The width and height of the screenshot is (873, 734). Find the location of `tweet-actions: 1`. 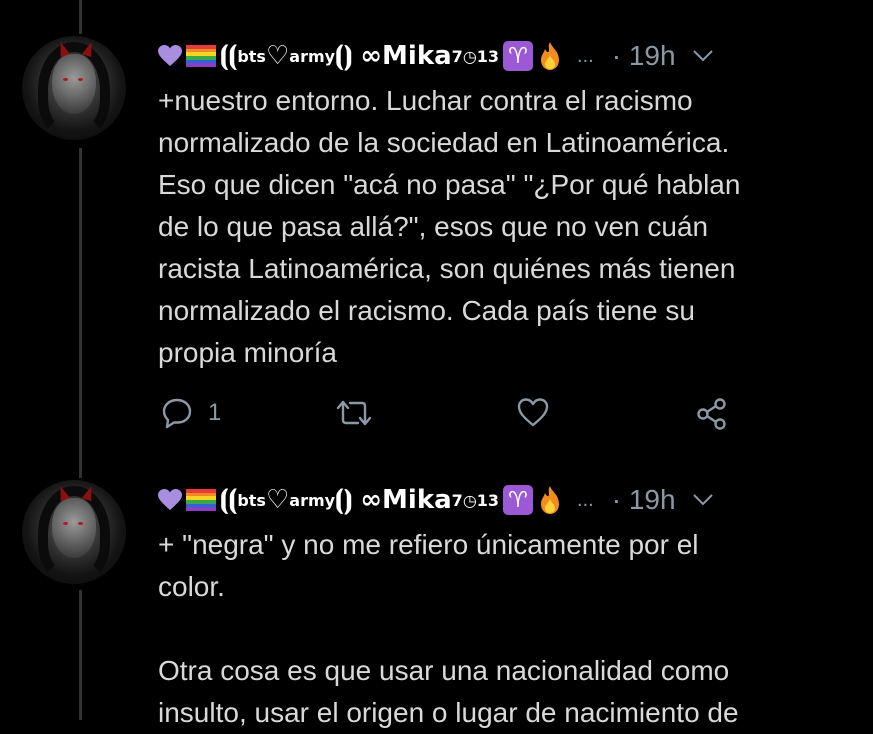

tweet-actions: 1 is located at coordinates (458, 416).